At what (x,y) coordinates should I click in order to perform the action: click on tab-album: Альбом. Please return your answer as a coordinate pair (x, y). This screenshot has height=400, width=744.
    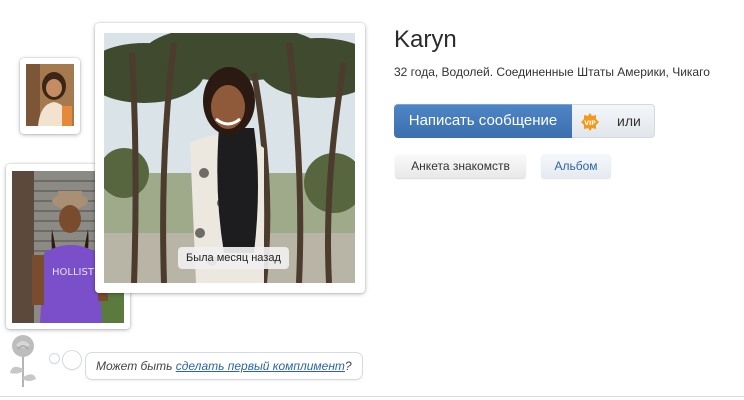
    Looking at the image, I should click on (576, 166).